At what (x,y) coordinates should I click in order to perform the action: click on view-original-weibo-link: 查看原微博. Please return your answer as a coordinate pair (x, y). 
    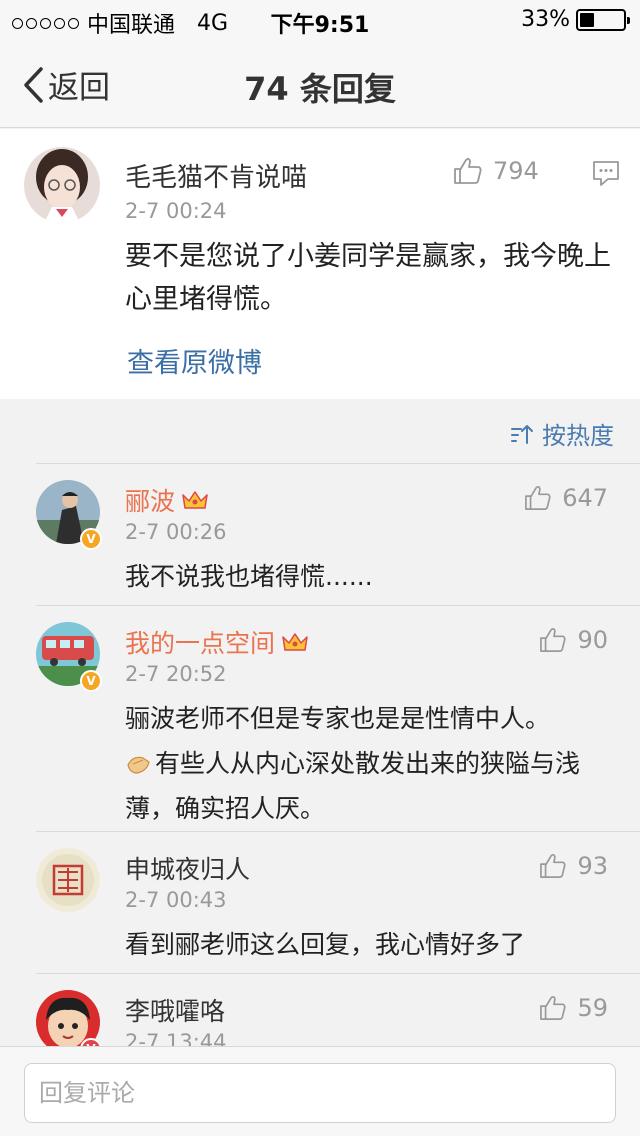
    Looking at the image, I should click on (194, 360).